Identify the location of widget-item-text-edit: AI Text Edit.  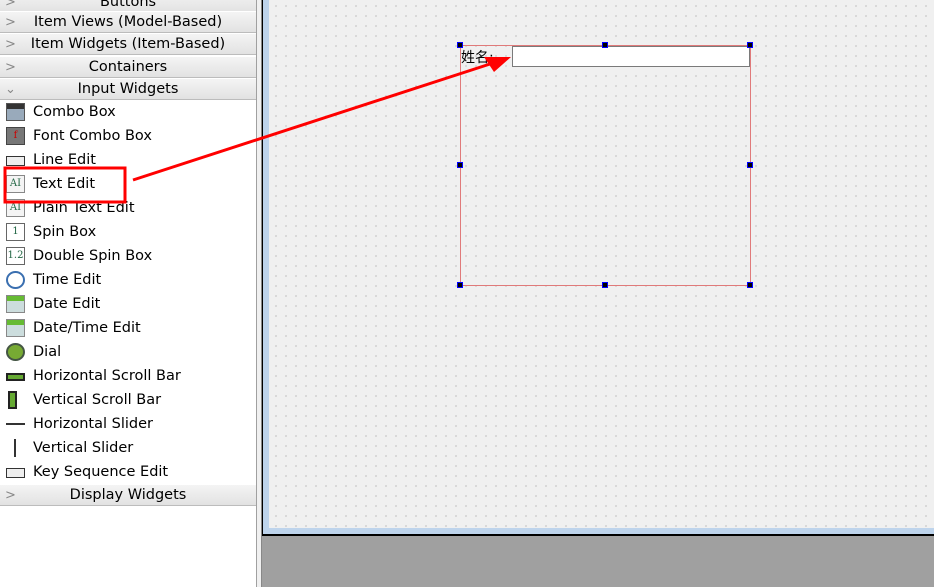
(128, 184).